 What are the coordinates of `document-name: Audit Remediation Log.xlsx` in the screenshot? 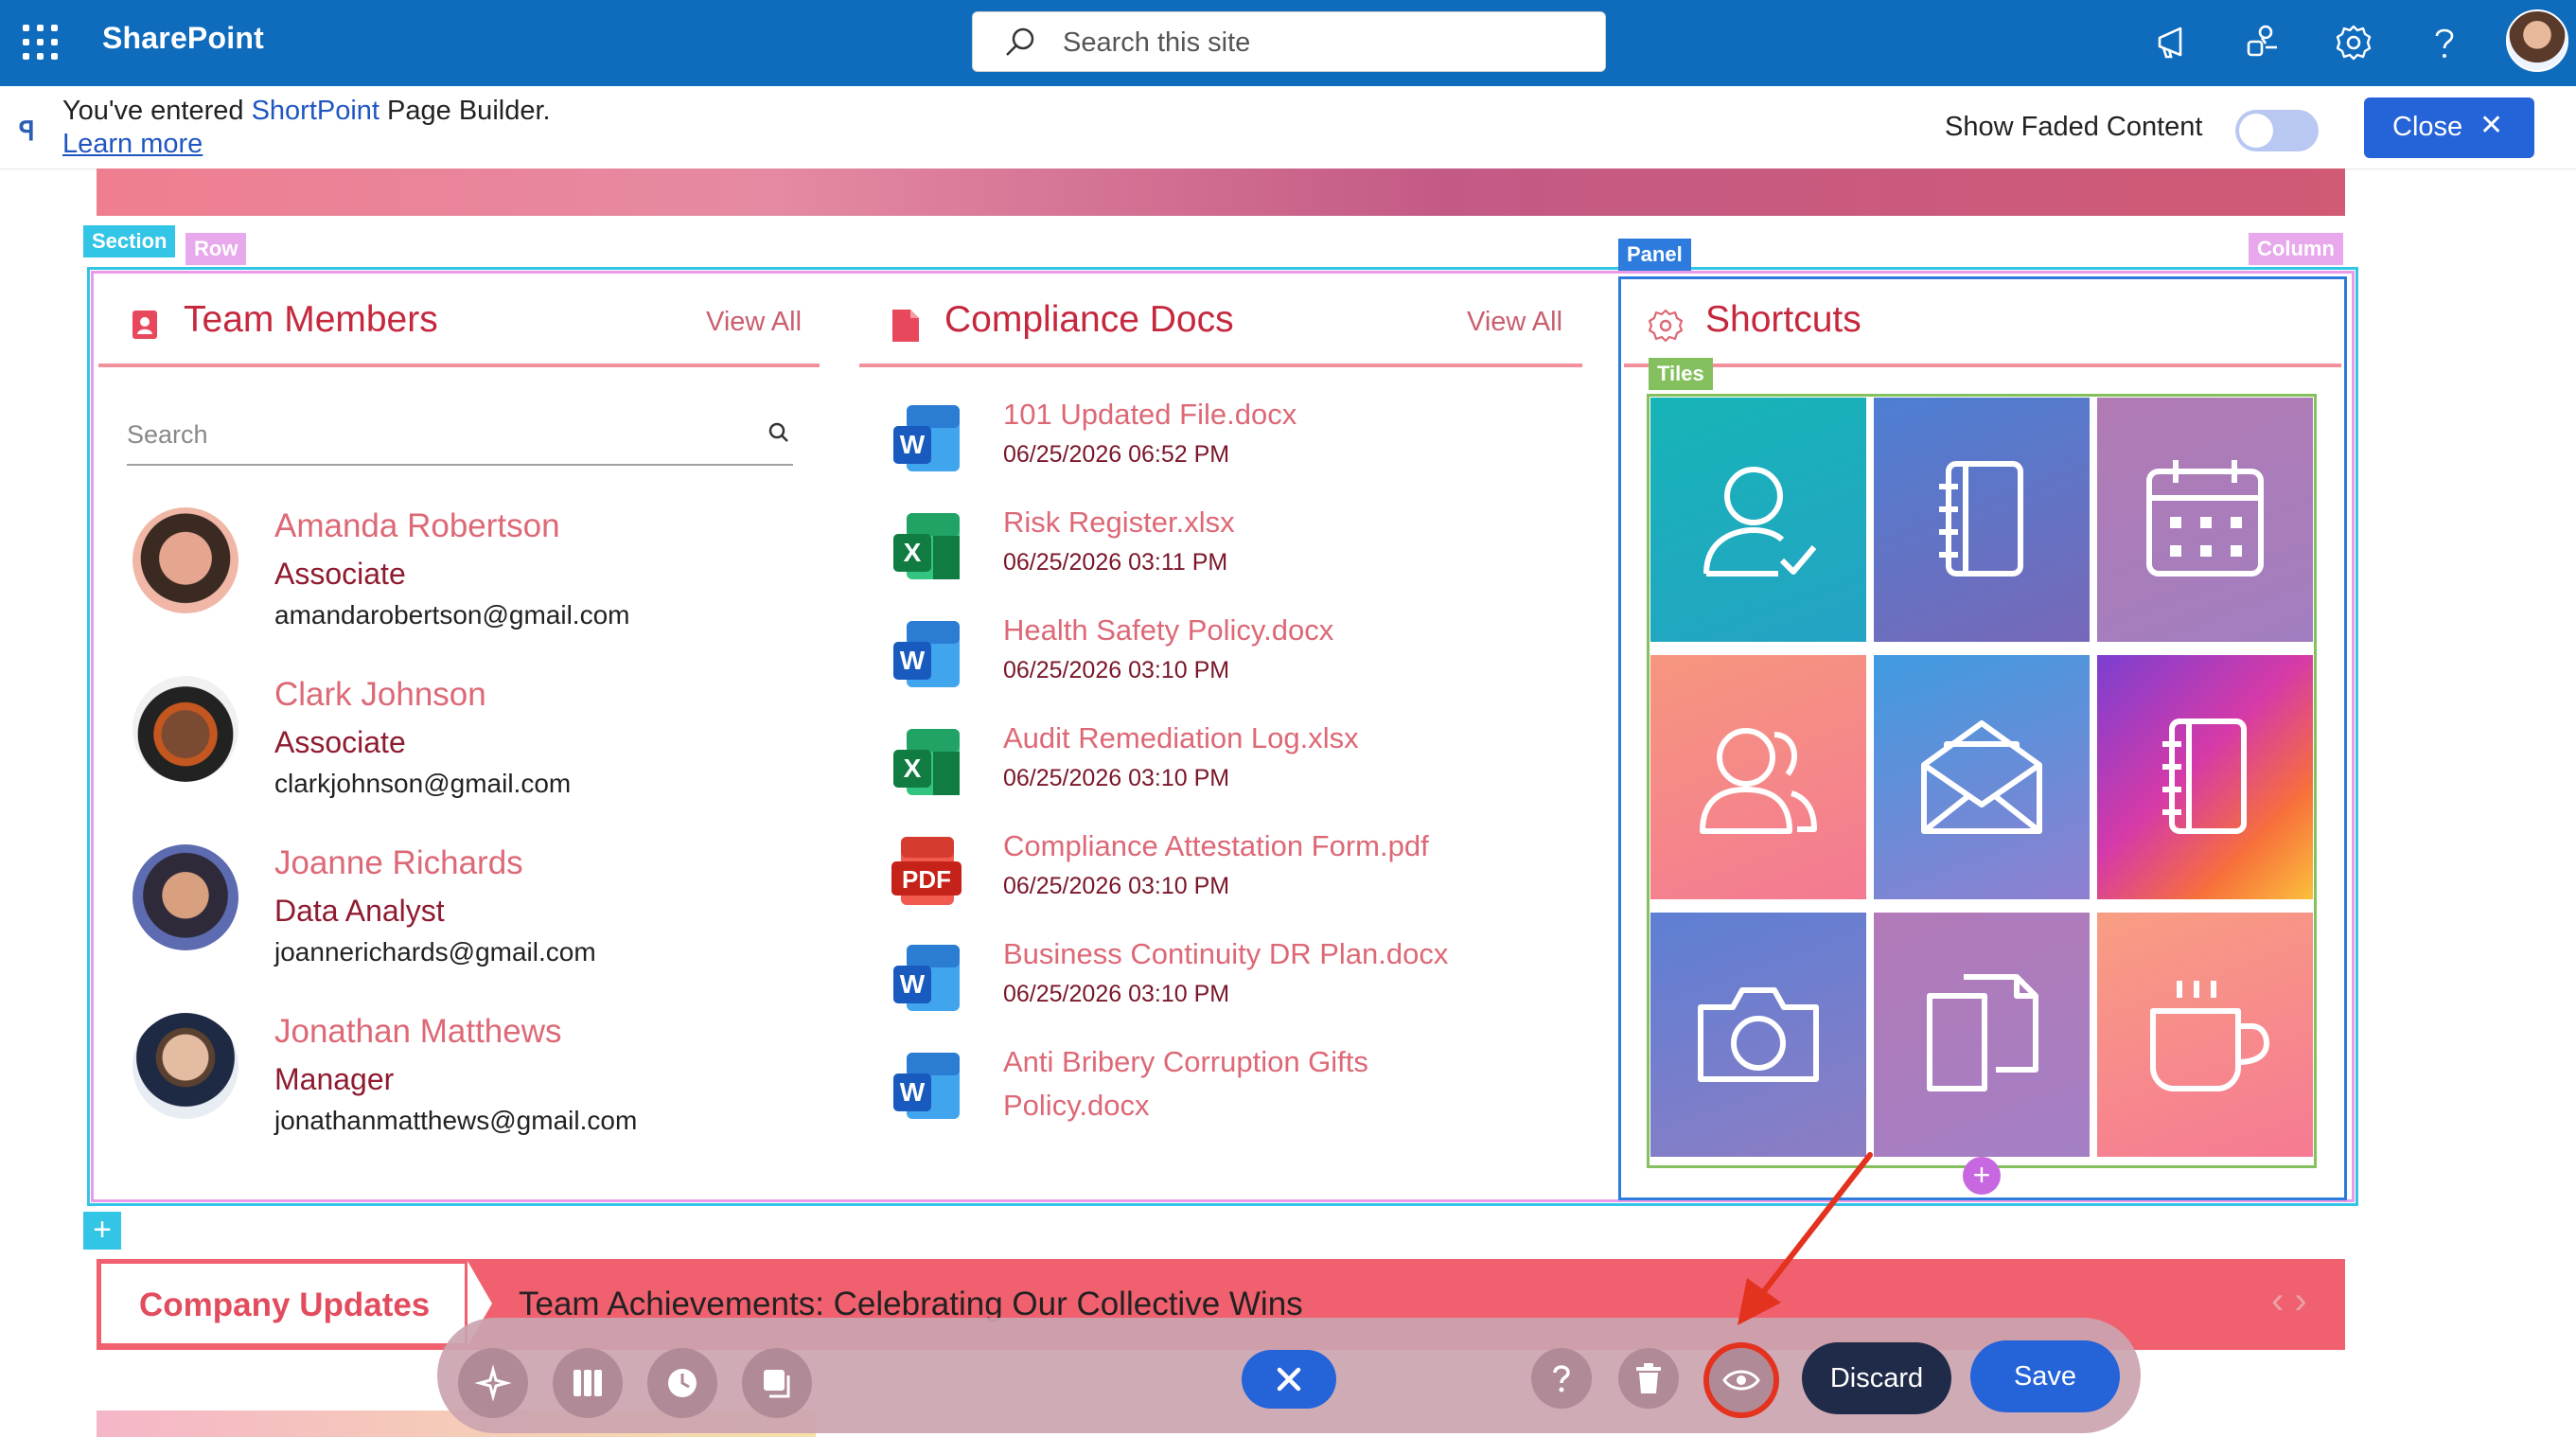 It's located at (1181, 738).